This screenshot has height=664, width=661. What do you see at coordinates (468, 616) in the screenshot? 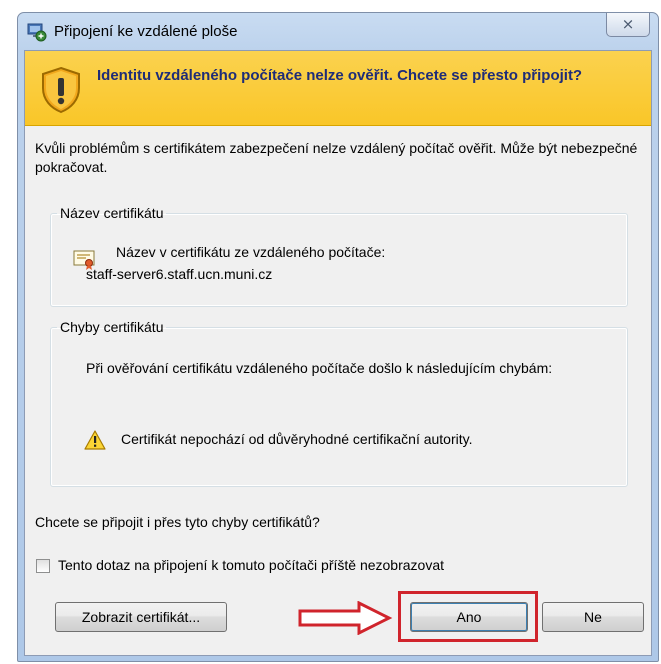
I see `yes-button-highlight-frame` at bounding box center [468, 616].